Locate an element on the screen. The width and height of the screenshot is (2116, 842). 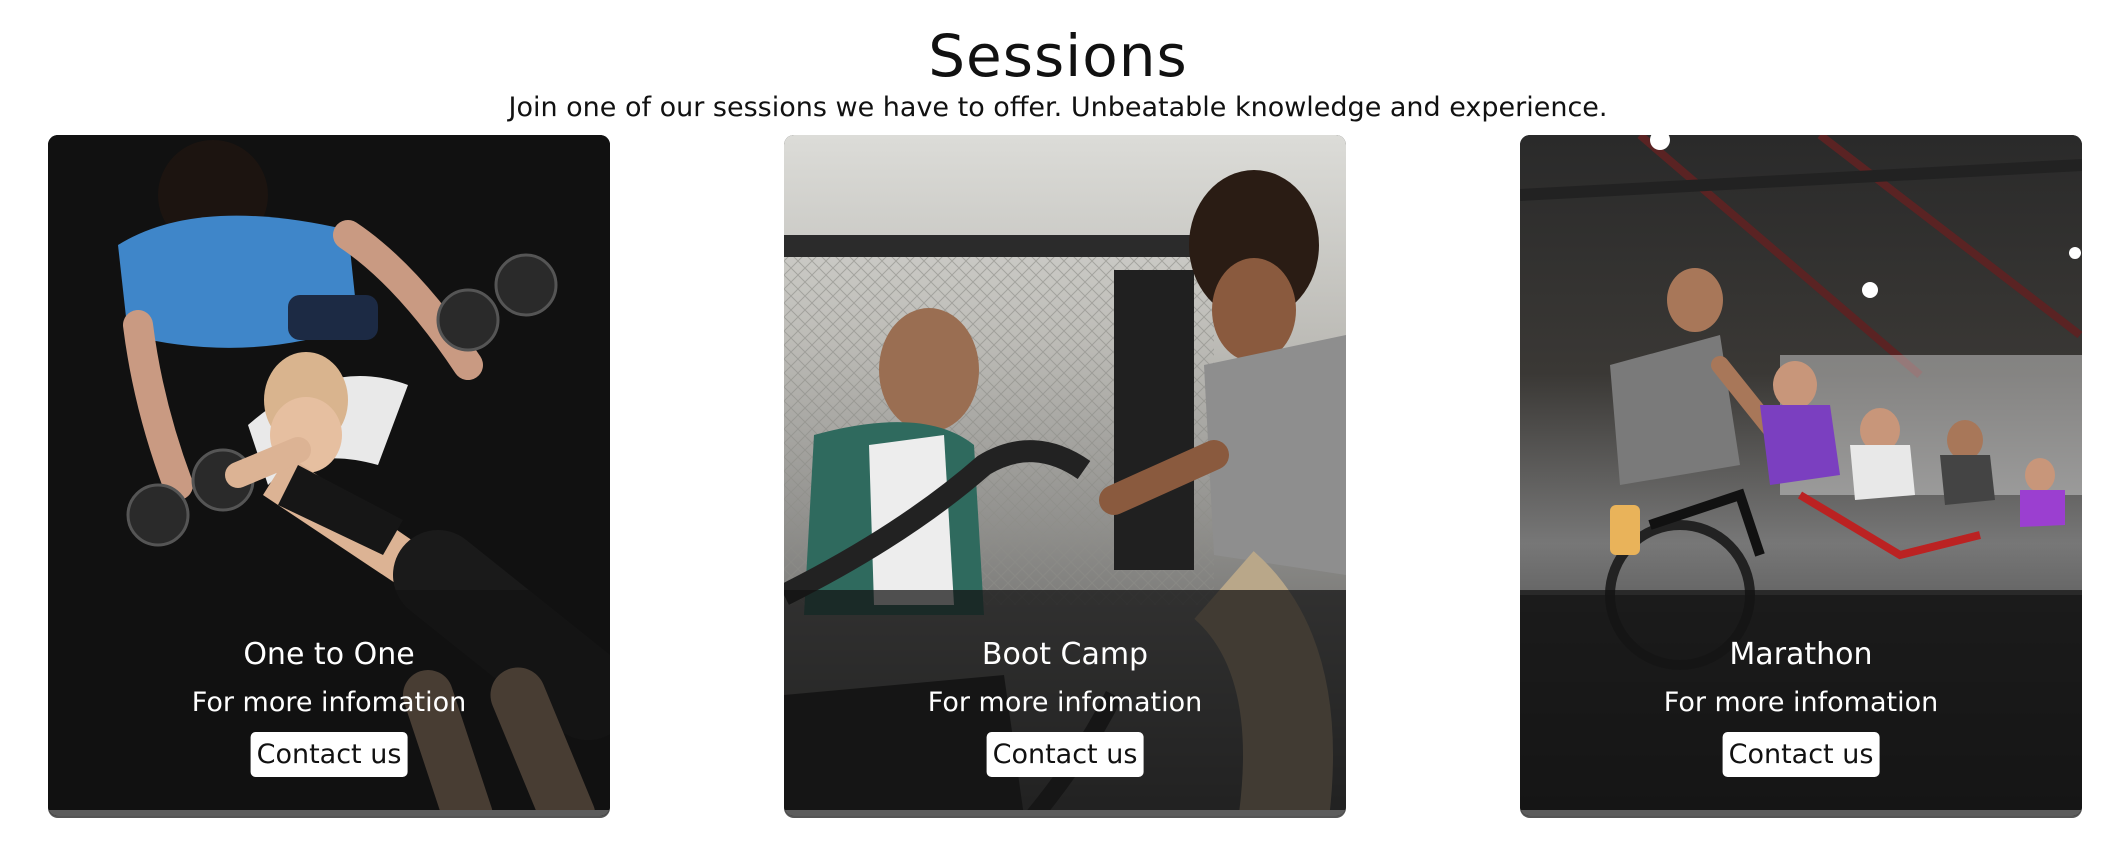
session-name: Marathon is located at coordinates (1801, 654).